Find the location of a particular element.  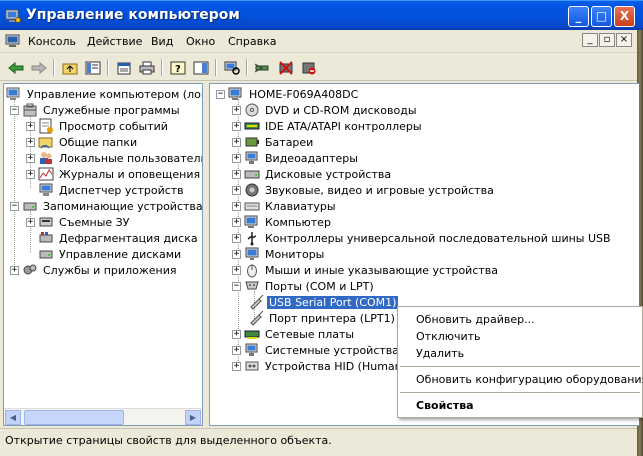

minimize-button: _ is located at coordinates (578, 16).